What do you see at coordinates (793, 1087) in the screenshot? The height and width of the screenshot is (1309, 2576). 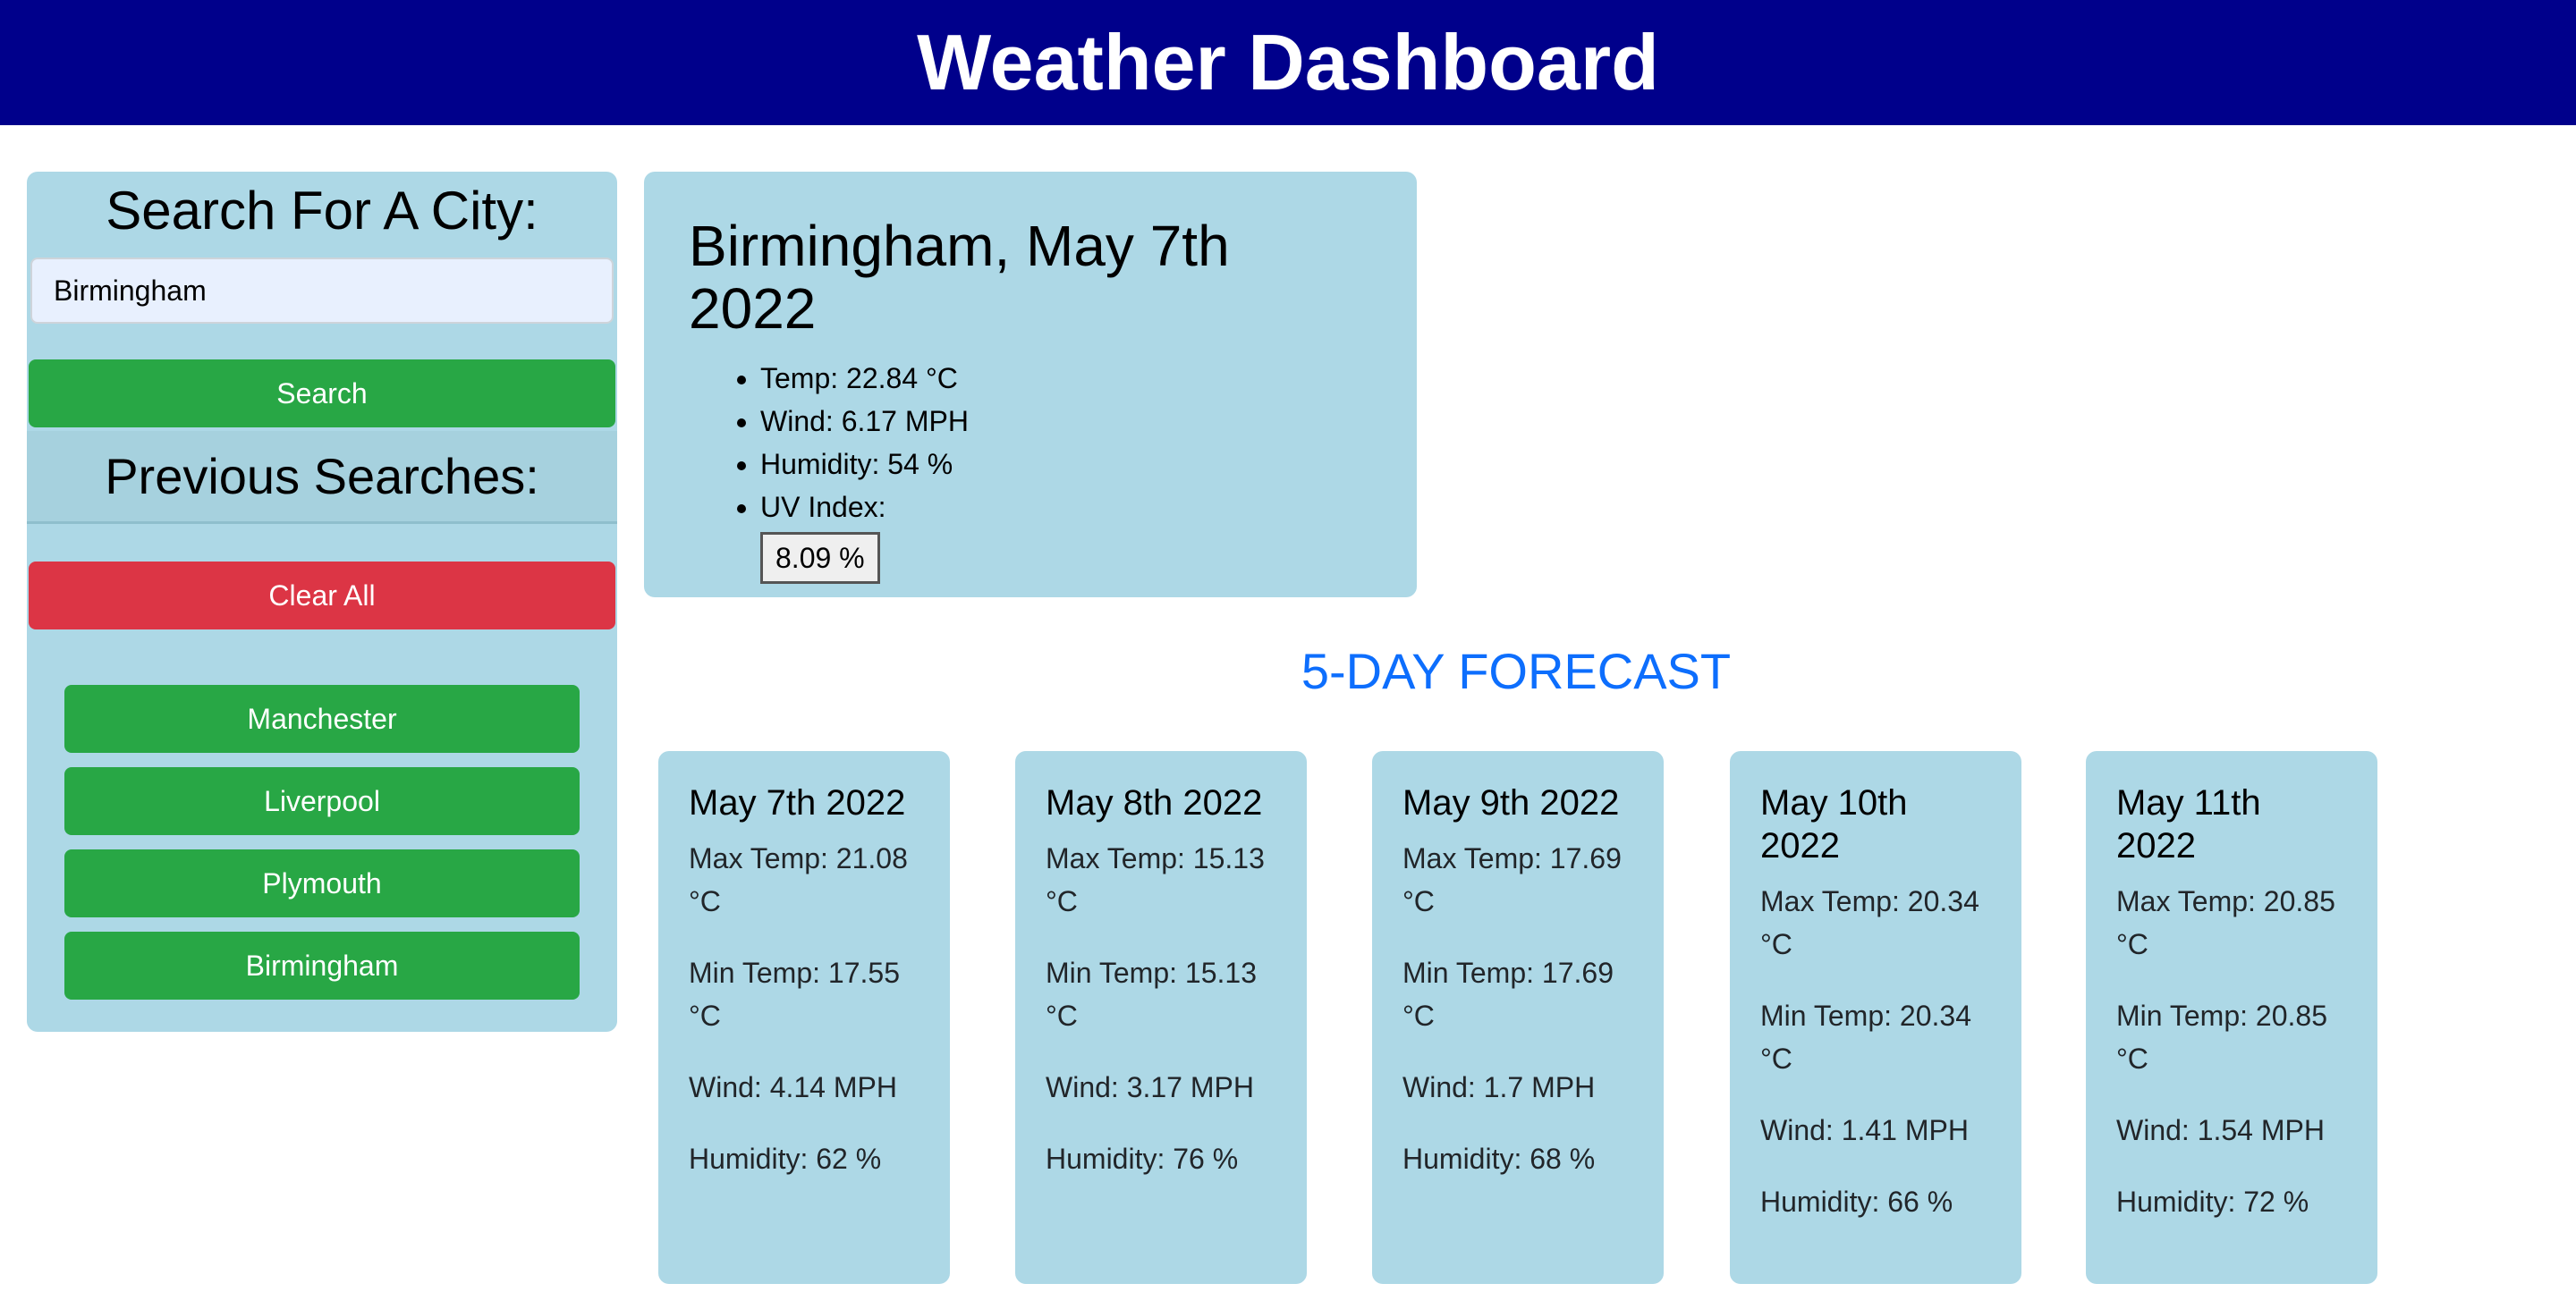 I see `forecast-wind: Wind: 4.14 MPH` at bounding box center [793, 1087].